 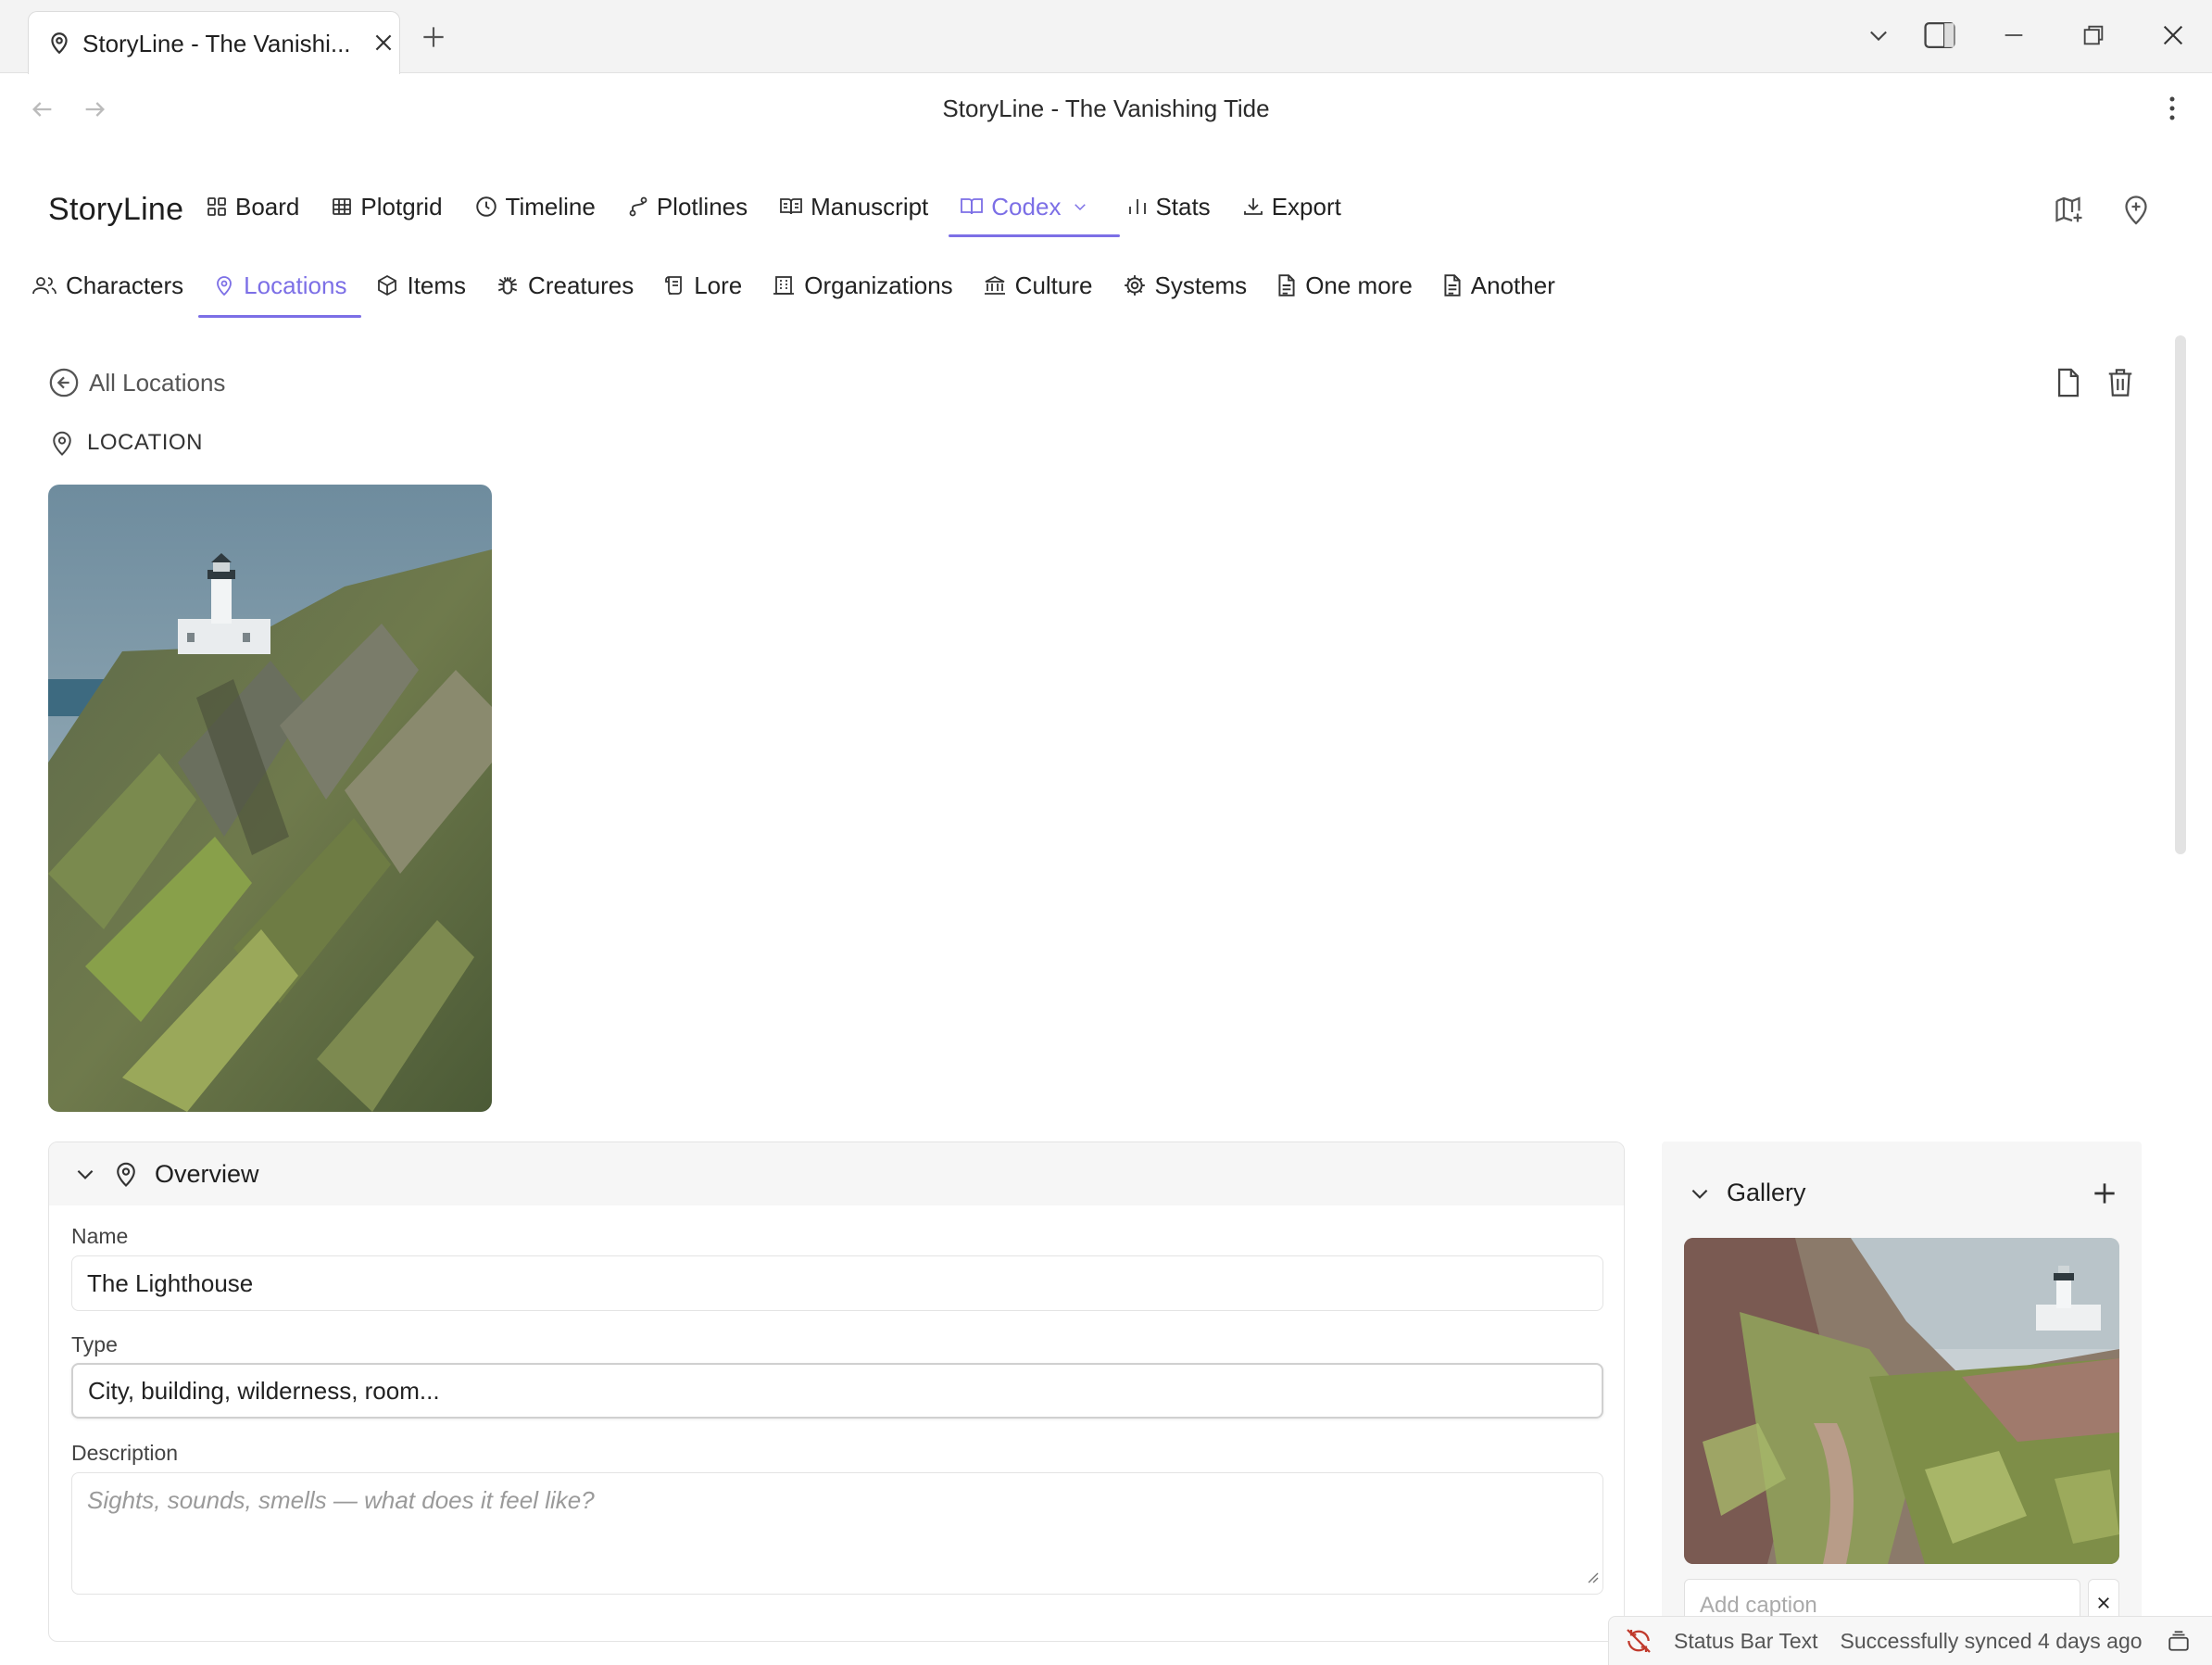 I want to click on nav-codex: Codex, so click(x=1035, y=211).